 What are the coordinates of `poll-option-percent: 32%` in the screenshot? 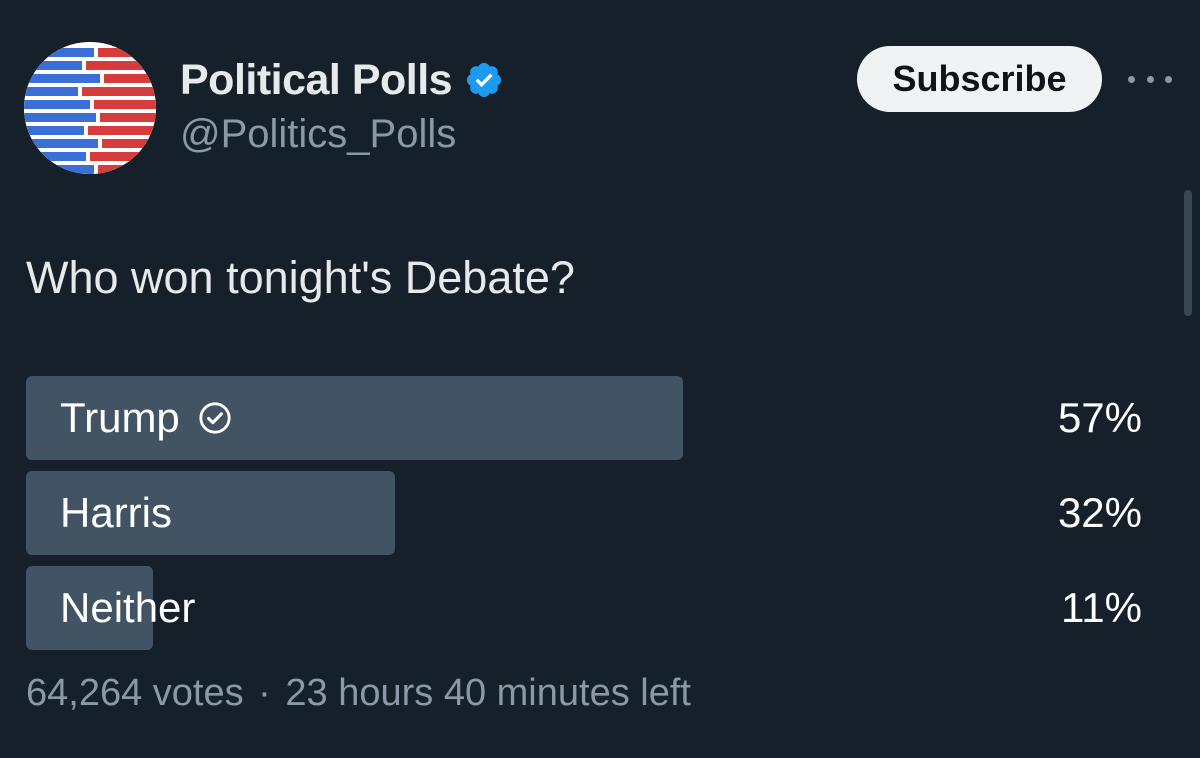 It's located at (1099, 512).